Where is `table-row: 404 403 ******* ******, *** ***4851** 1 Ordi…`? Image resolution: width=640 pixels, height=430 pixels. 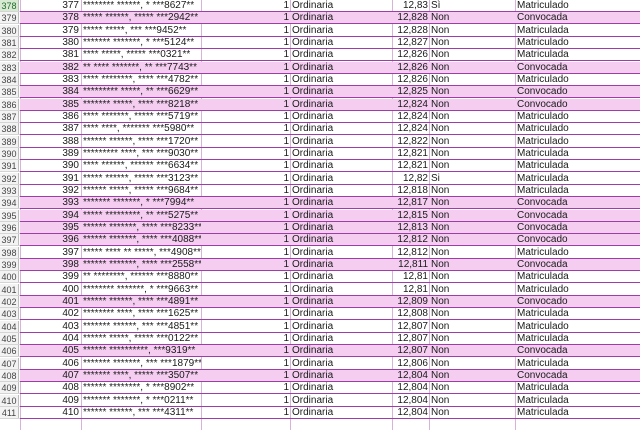
table-row: 404 403 ******* ******, *** ***4851** 1 Ordi… is located at coordinates (320, 326).